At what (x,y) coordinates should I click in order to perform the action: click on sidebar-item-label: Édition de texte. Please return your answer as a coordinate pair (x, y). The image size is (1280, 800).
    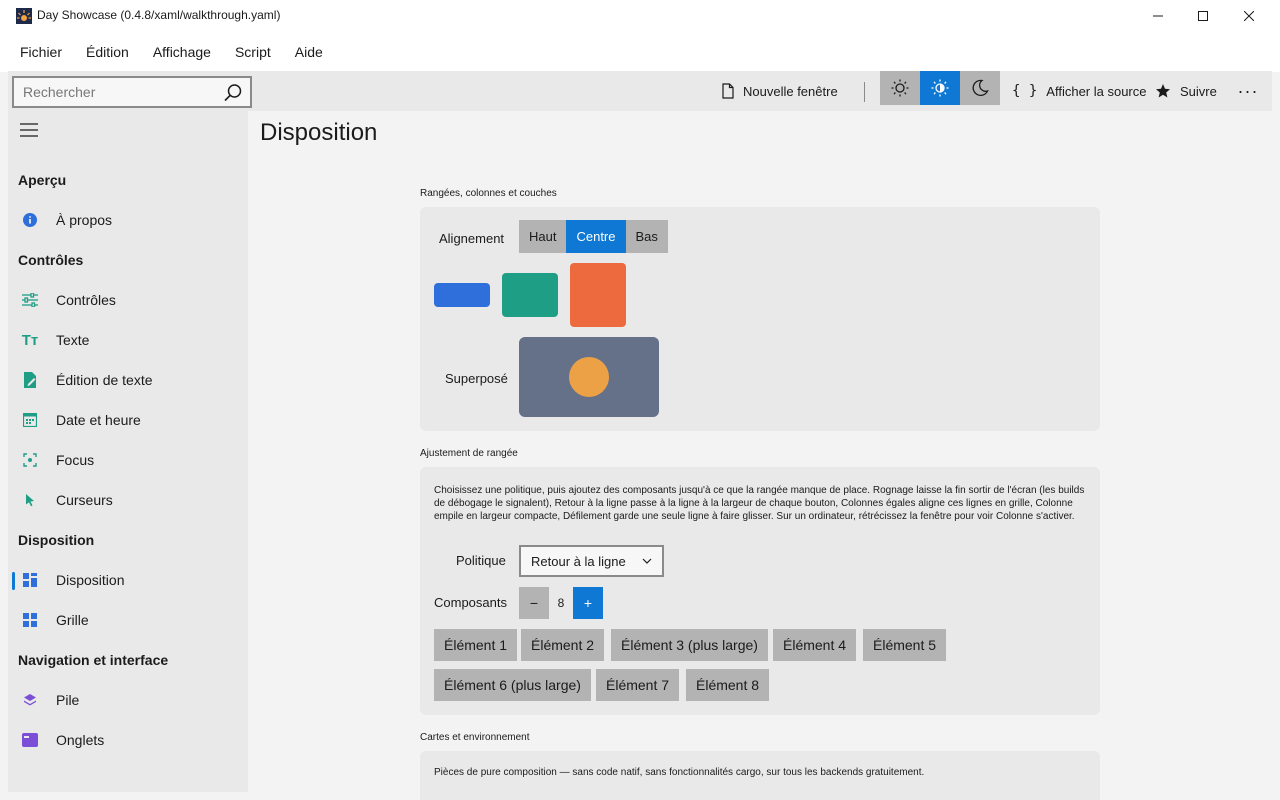
    Looking at the image, I should click on (104, 380).